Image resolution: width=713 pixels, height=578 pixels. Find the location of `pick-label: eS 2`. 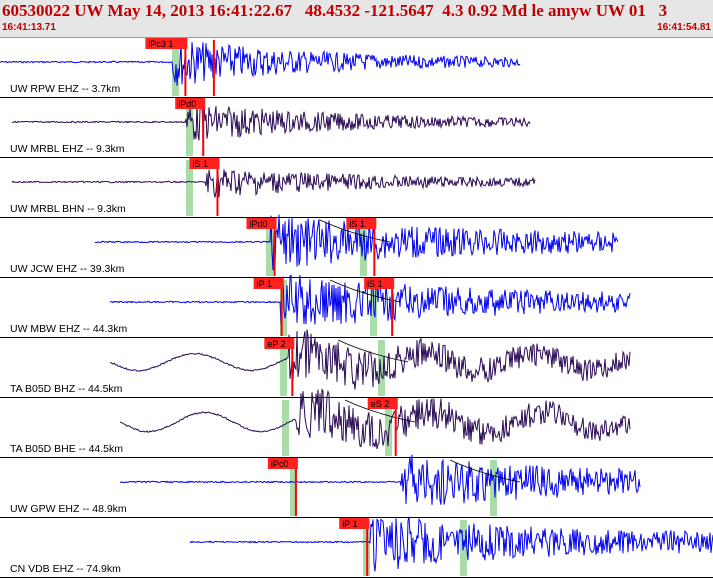

pick-label: eS 2 is located at coordinates (380, 404).